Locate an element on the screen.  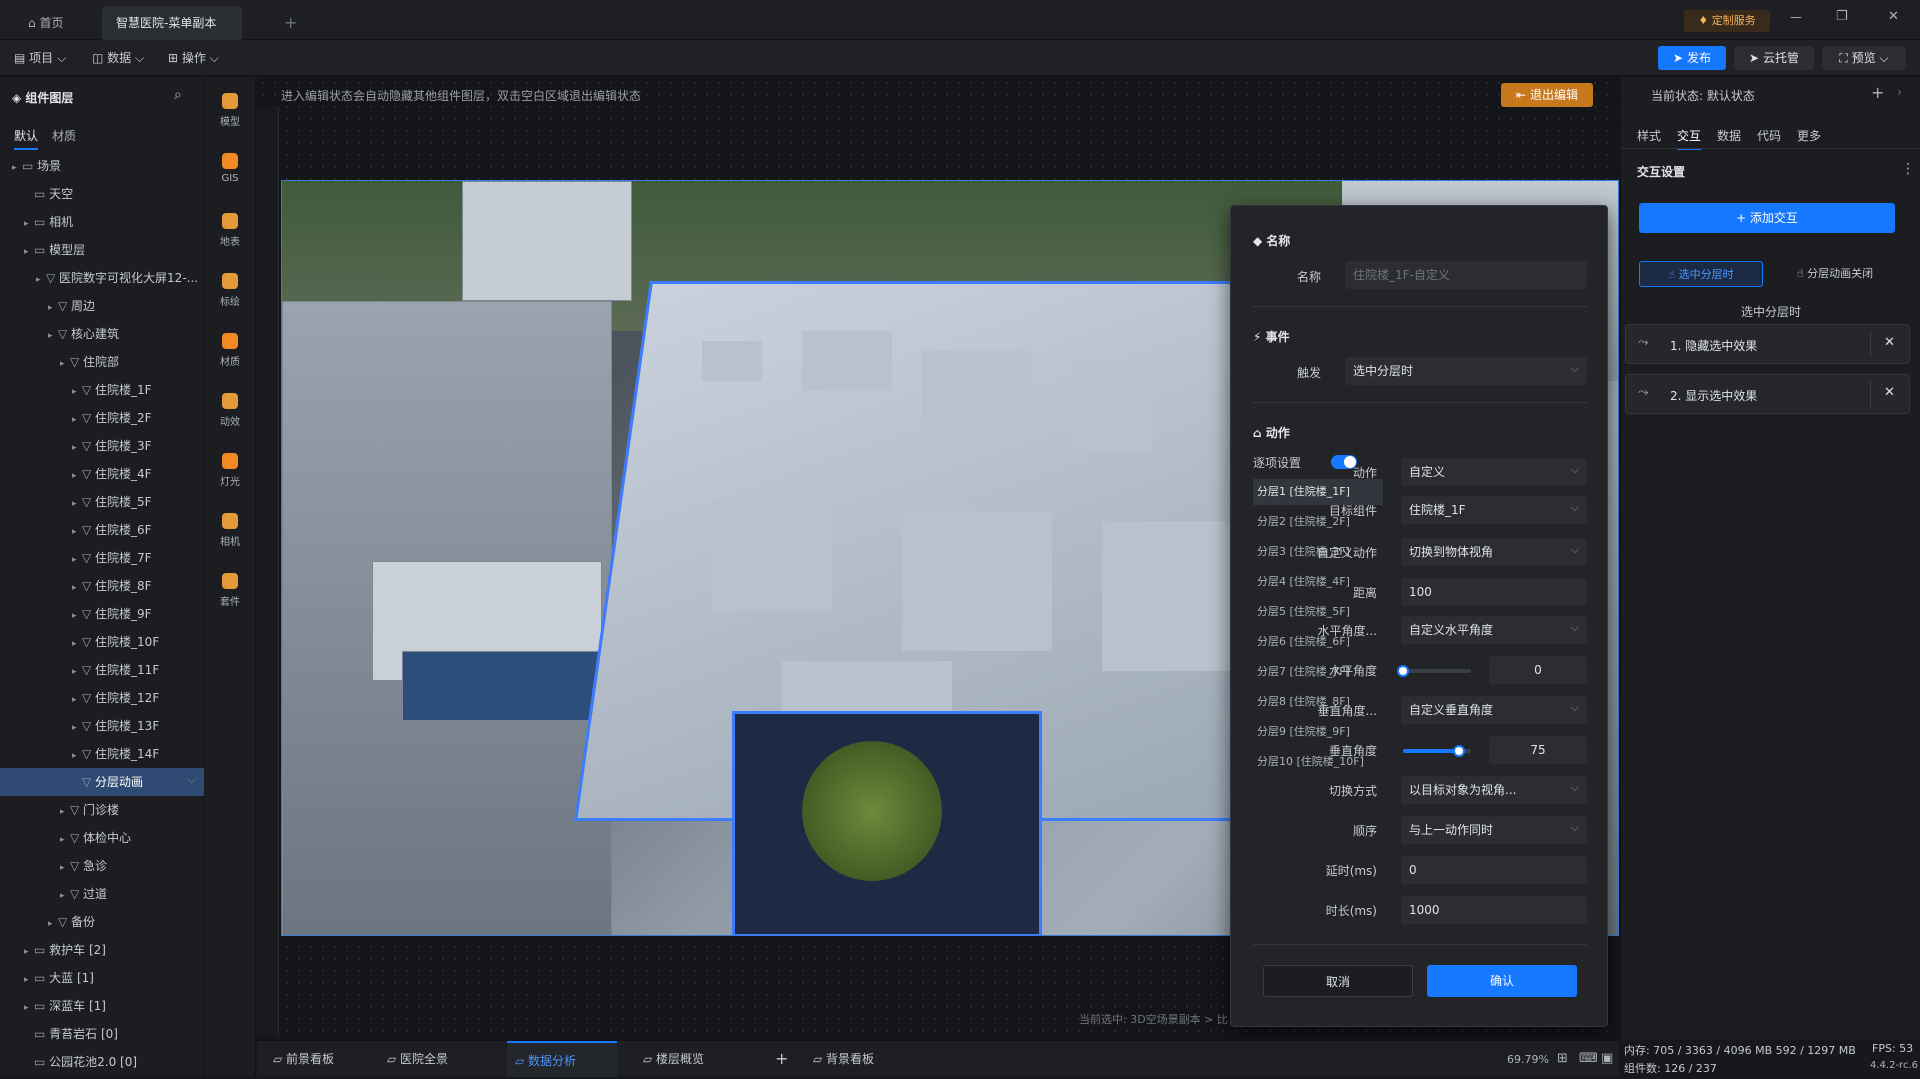
vangle-value-input: 75 is located at coordinates (1538, 750).